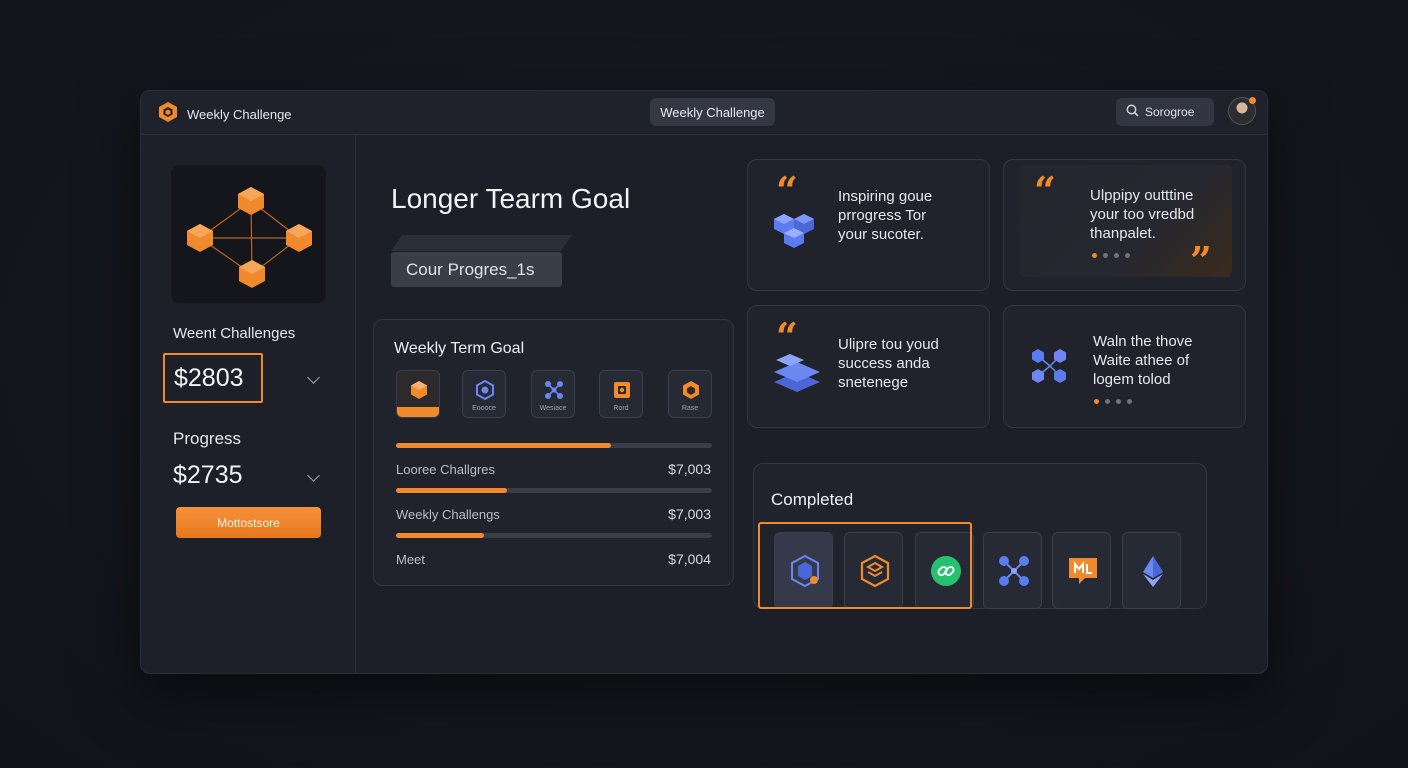  Describe the element at coordinates (795, 233) in the screenshot. I see `cube-cluster-icon` at that location.